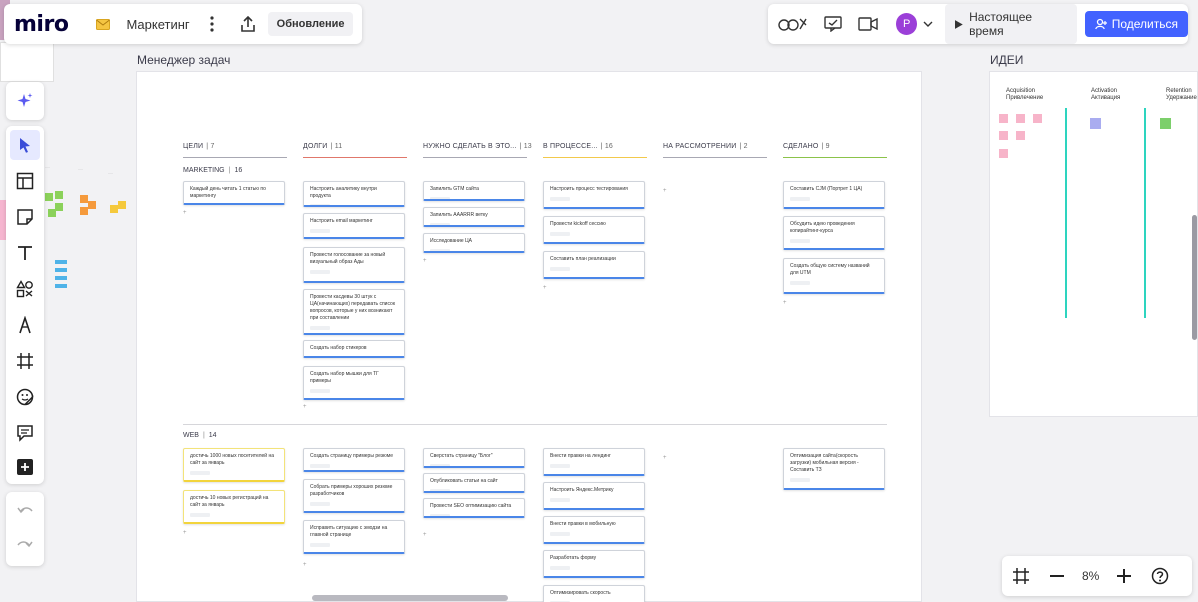  What do you see at coordinates (1007, 60) in the screenshot?
I see `ideas-frame-title: ИДЕИ` at bounding box center [1007, 60].